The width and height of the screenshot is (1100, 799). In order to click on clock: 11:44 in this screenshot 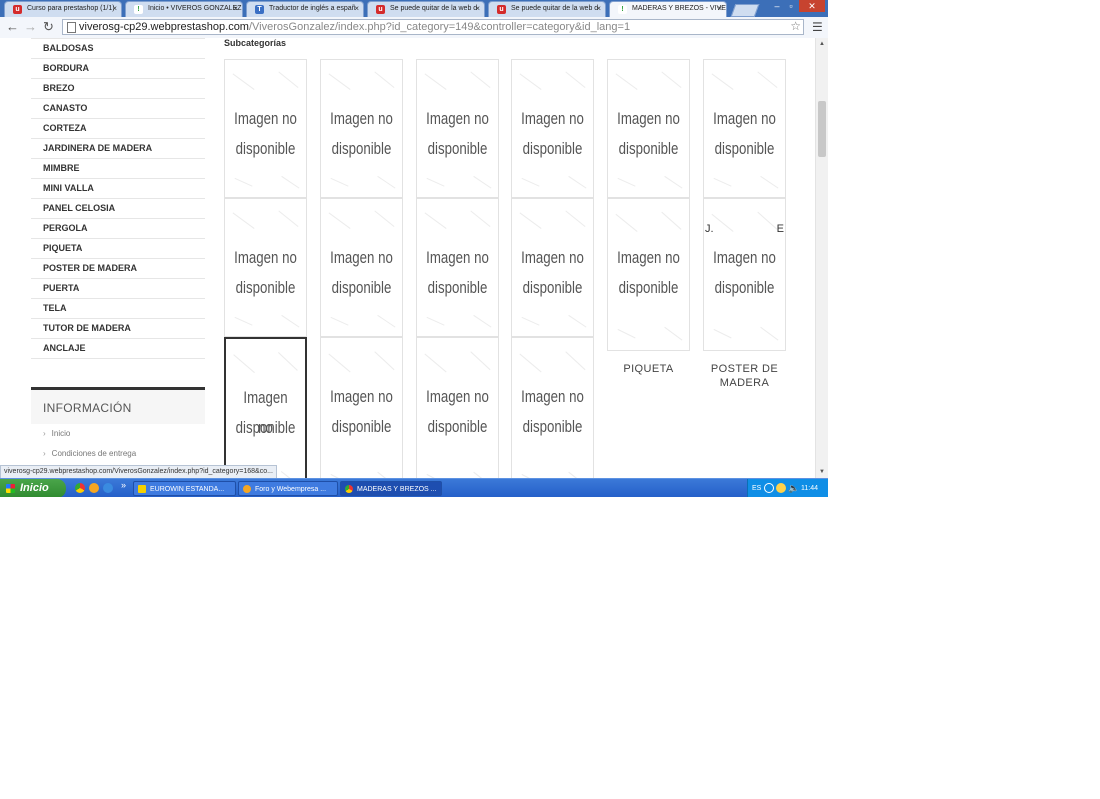, I will do `click(809, 488)`.